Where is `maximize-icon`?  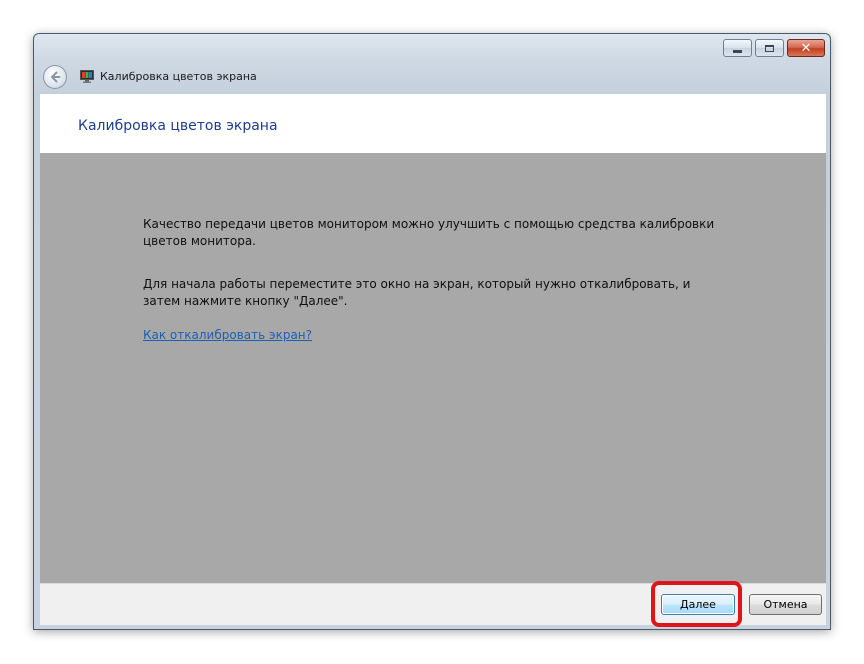
maximize-icon is located at coordinates (769, 48).